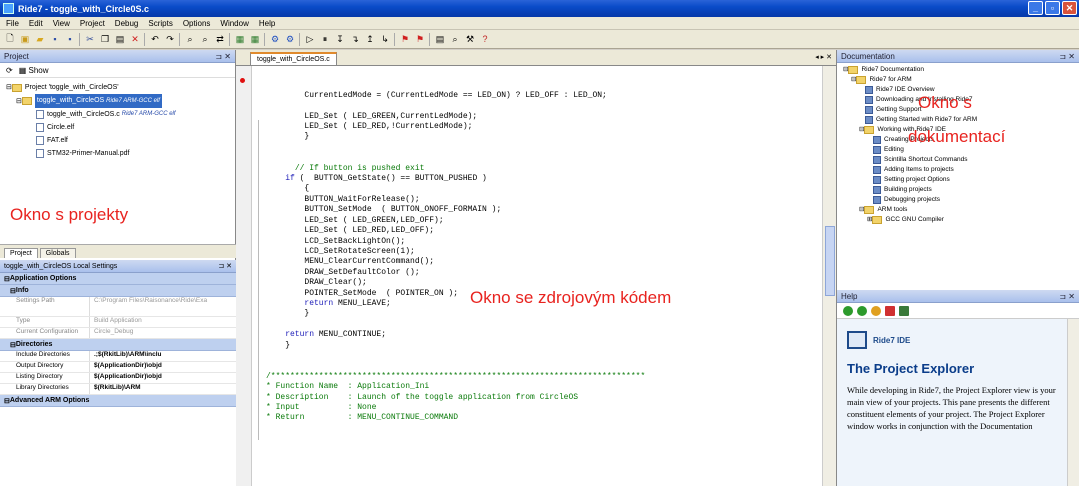 The width and height of the screenshot is (1079, 486). What do you see at coordinates (90, 39) in the screenshot?
I see `cut-icon: ✂` at bounding box center [90, 39].